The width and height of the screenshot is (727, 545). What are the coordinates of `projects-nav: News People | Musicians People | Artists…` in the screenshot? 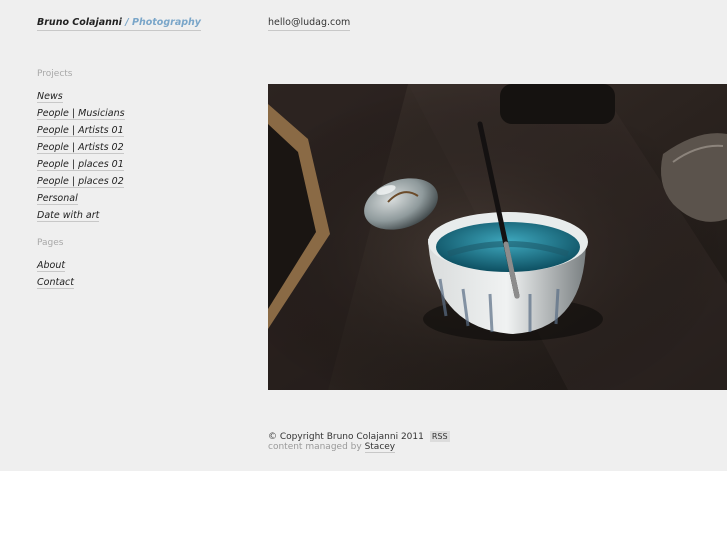 It's located at (81, 153).